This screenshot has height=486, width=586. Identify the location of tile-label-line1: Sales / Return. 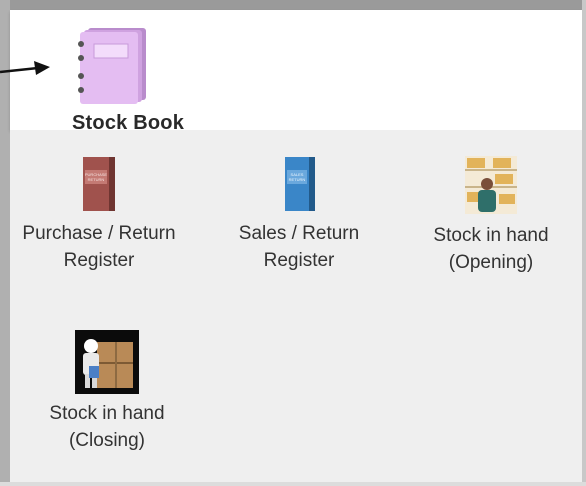
(299, 233).